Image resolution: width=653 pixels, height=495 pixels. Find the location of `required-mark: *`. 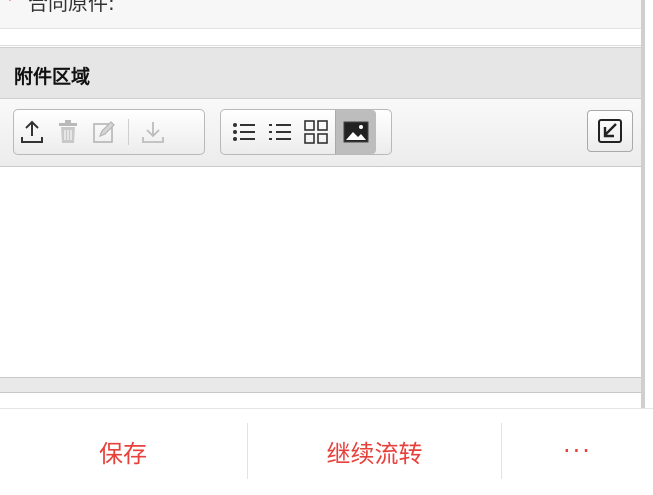

required-mark: * is located at coordinates (10, 4).